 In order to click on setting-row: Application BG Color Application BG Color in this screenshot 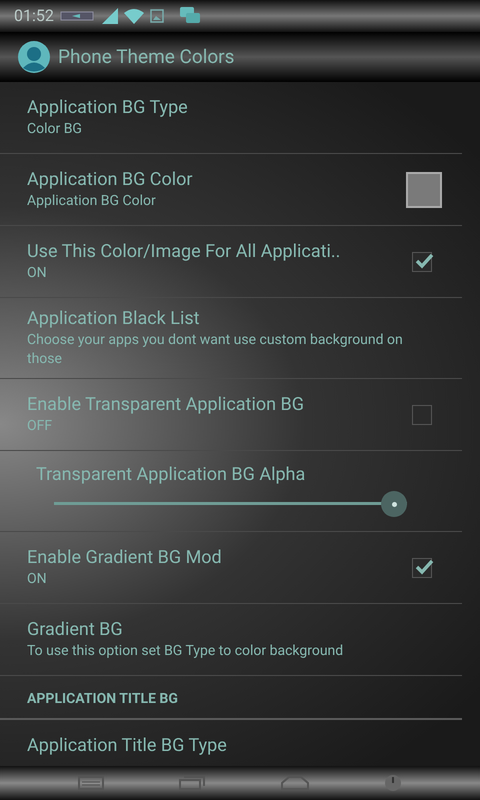, I will do `click(231, 190)`.